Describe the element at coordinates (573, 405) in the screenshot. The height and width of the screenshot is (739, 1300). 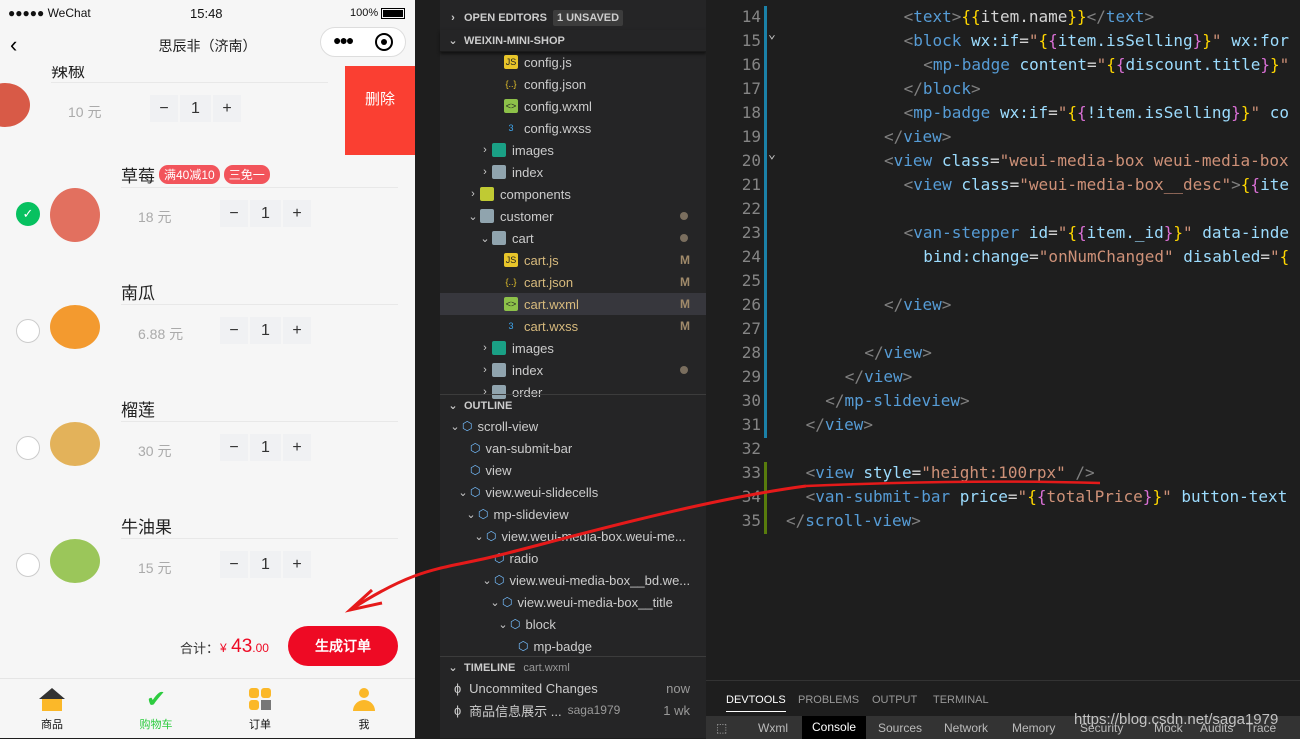
I see `outline-header: ⌄ OUTLINE` at that location.